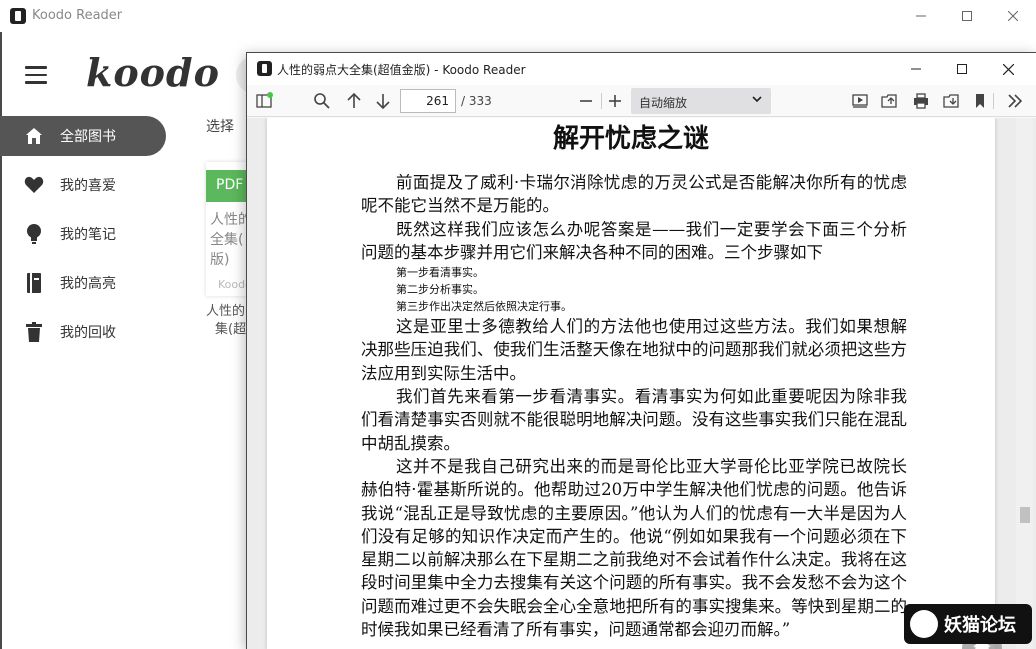 This screenshot has width=1036, height=649. What do you see at coordinates (88, 186) in the screenshot?
I see `sidebar-item-label: 我的喜爱` at bounding box center [88, 186].